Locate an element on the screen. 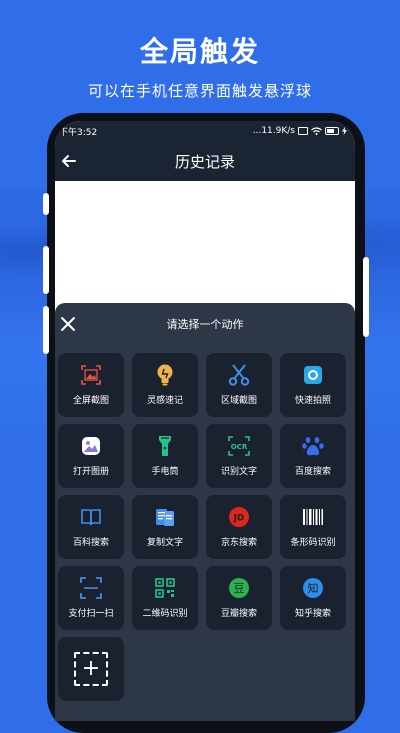  action-label: 豆瓣搜索 is located at coordinates (238, 614).